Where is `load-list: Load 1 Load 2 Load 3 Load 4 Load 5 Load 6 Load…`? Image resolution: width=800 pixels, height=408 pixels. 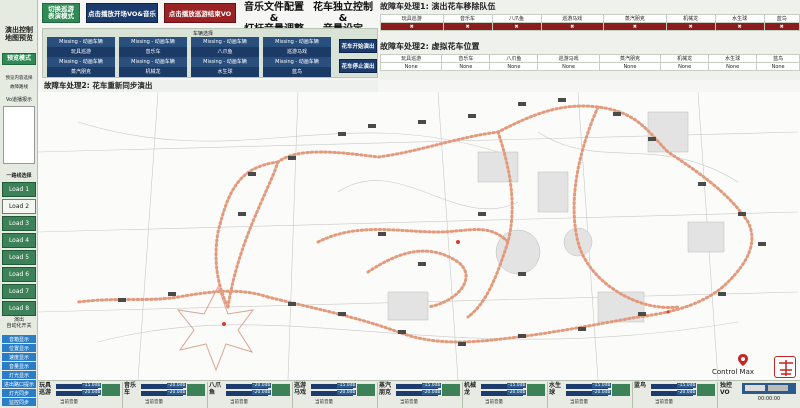
load-list: Load 1 Load 2 Load 3 Load 4 Load 5 Load 6 Load… is located at coordinates (19, 249).